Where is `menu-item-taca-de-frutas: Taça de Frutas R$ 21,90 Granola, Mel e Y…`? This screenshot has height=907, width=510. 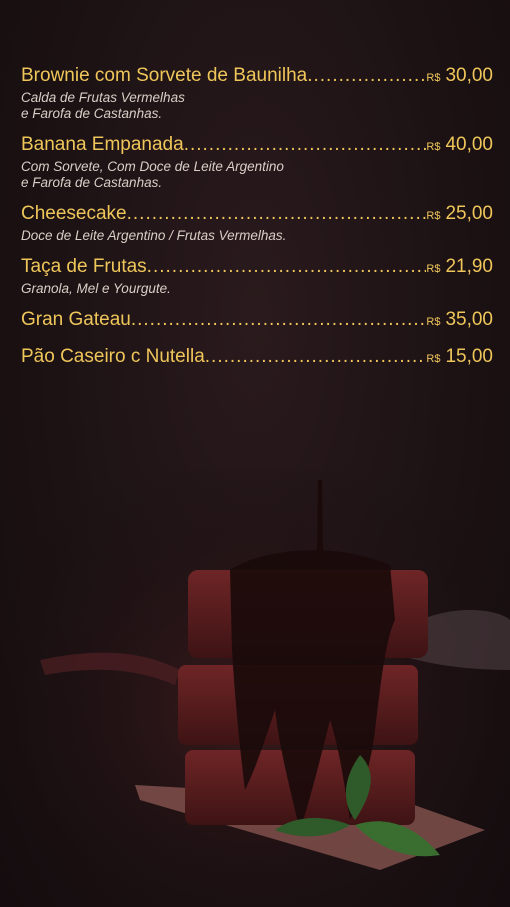
menu-item-taca-de-frutas: Taça de Frutas R$ 21,90 Granola, Mel e Y… is located at coordinates (257, 276).